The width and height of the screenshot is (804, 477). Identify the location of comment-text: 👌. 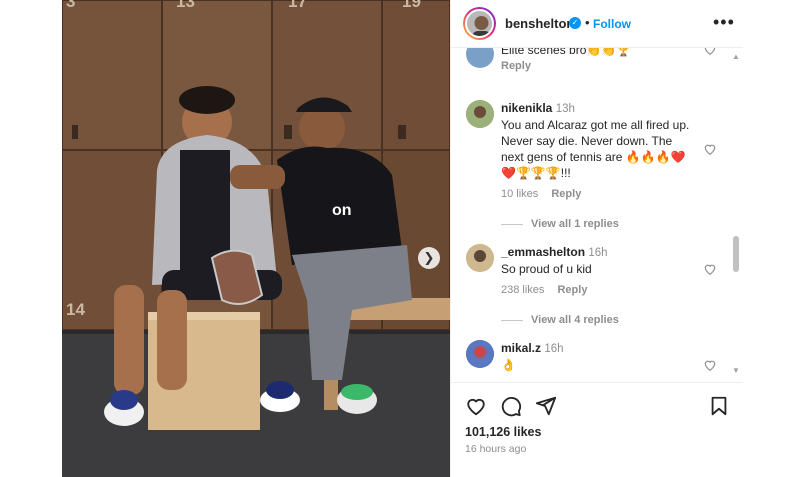
(508, 365).